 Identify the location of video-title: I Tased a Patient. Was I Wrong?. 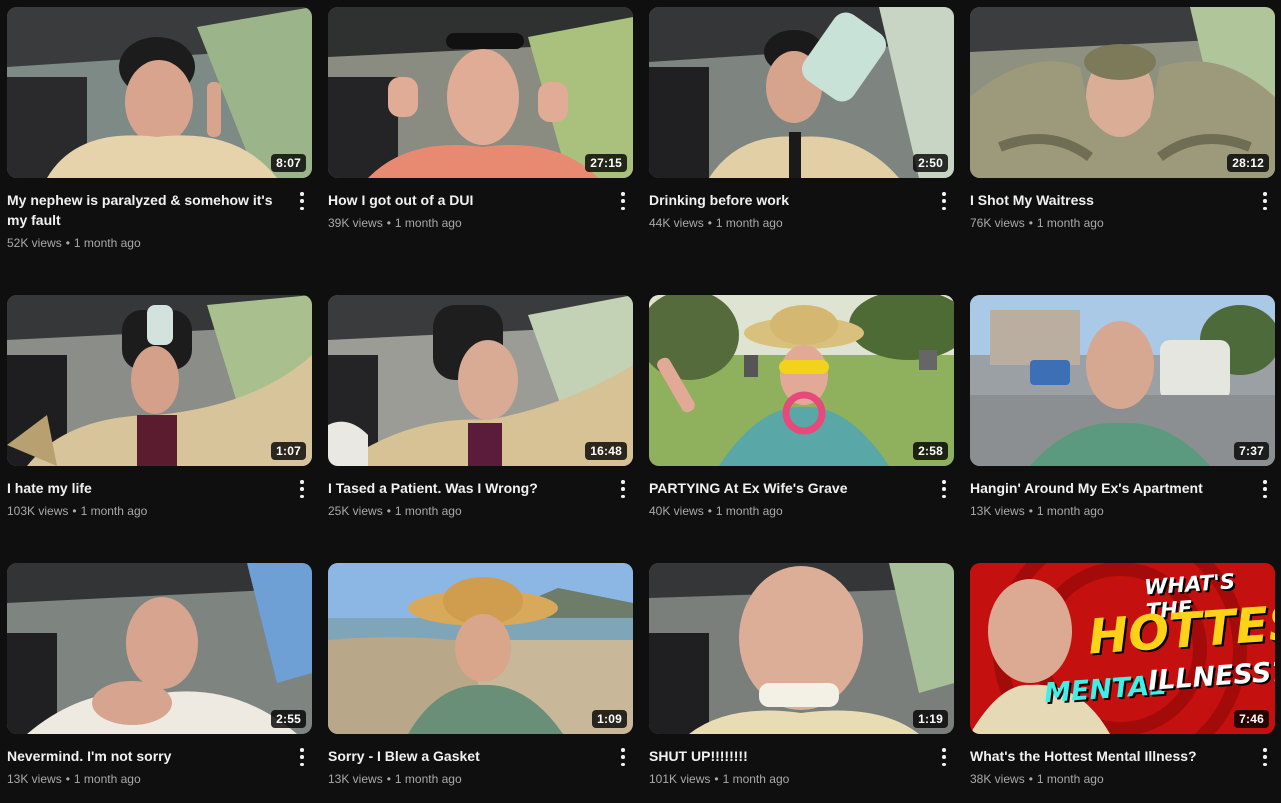
(466, 488).